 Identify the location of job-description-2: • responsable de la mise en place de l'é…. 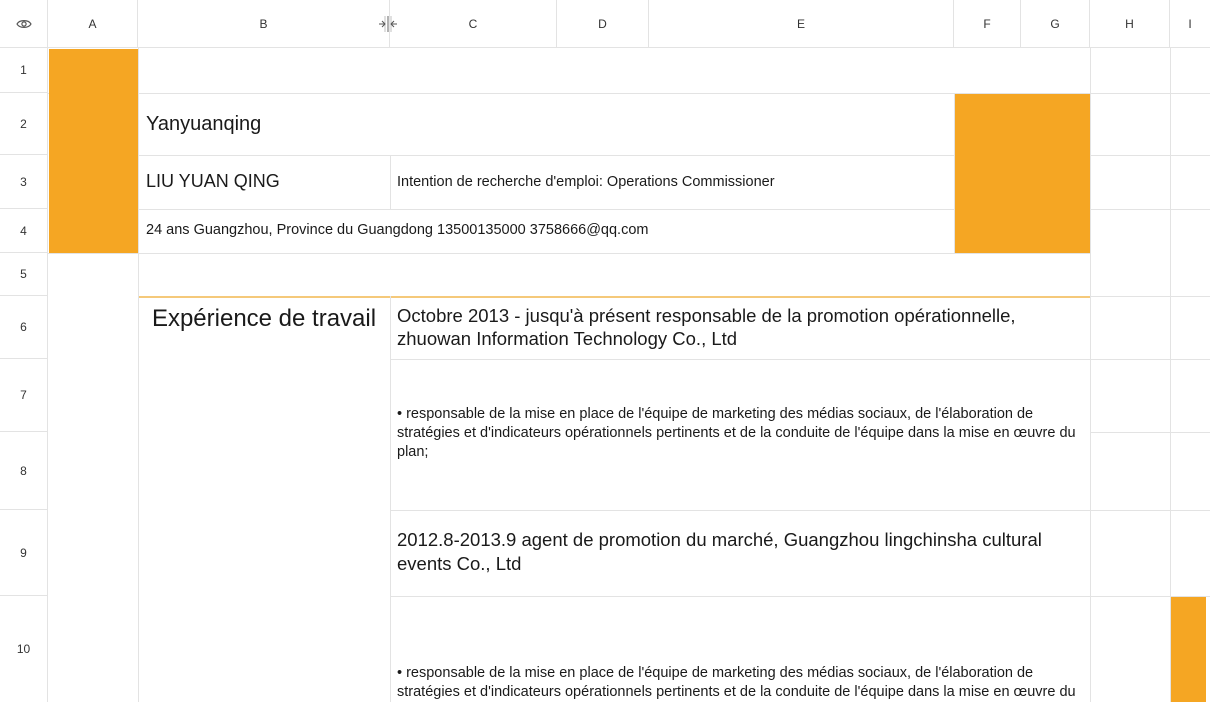
(736, 682).